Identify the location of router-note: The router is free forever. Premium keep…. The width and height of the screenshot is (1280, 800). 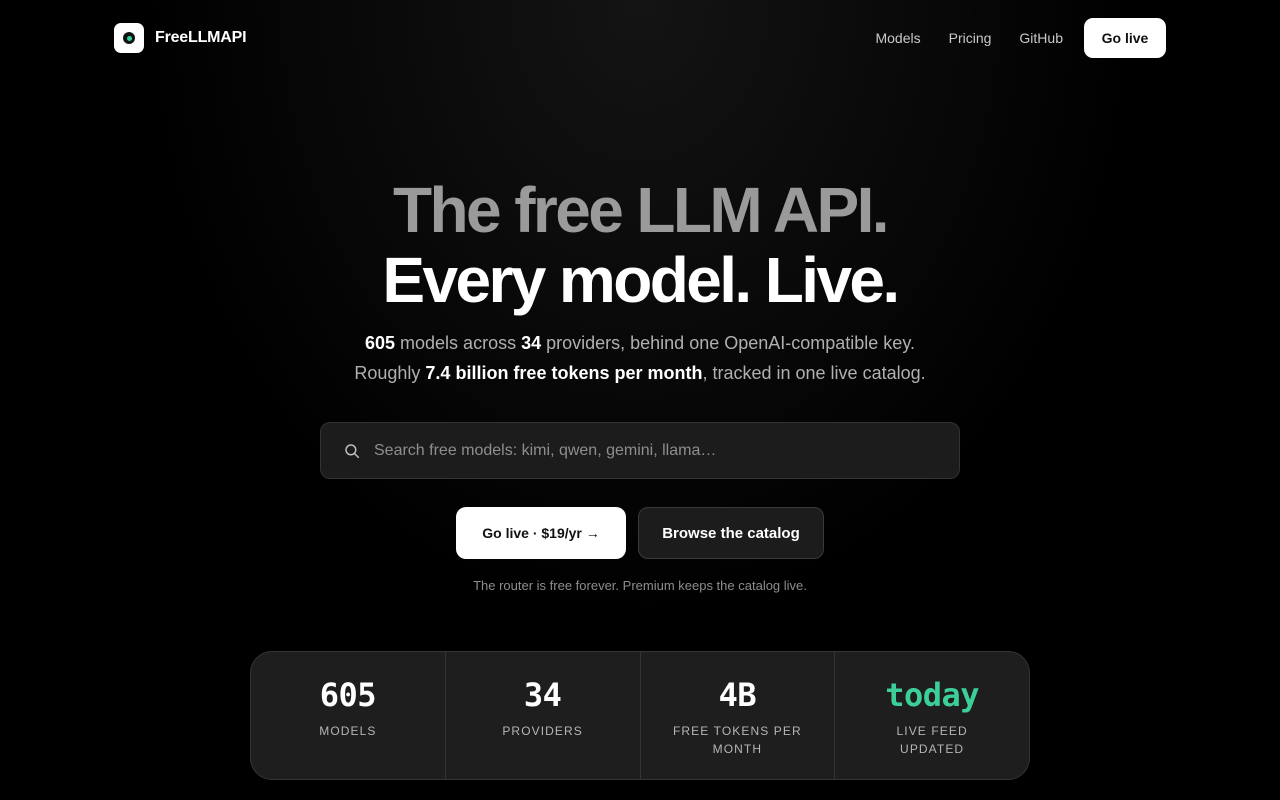
(640, 585).